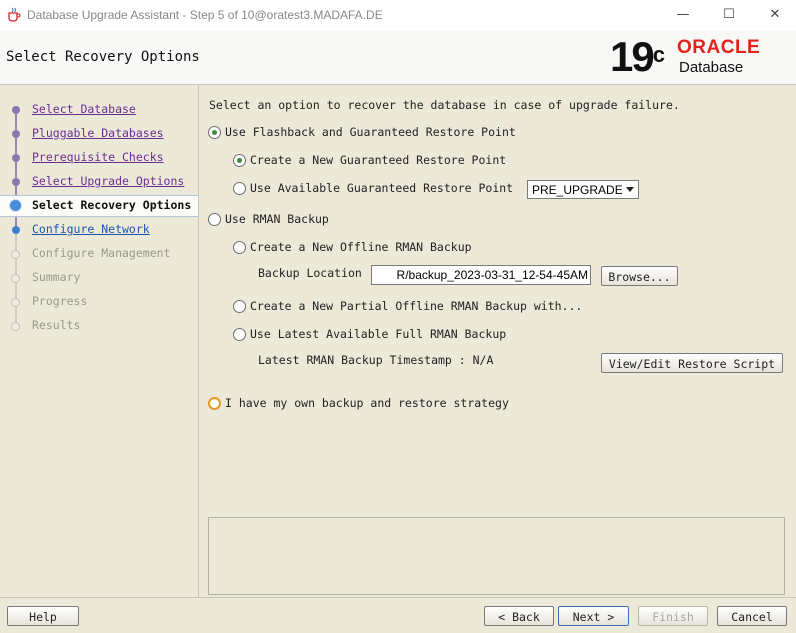  What do you see at coordinates (99, 302) in the screenshot?
I see `nav-step-progress: Progress` at bounding box center [99, 302].